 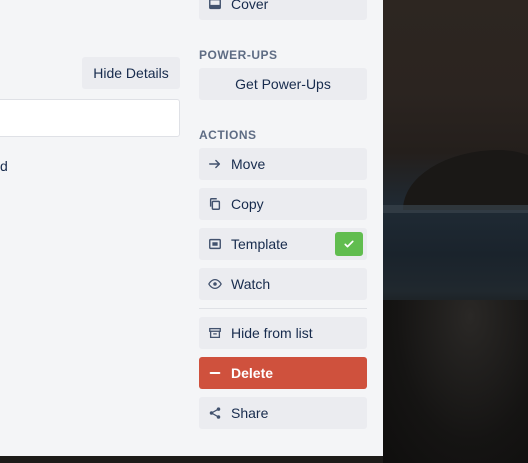 I want to click on template-icon, so click(x=215, y=244).